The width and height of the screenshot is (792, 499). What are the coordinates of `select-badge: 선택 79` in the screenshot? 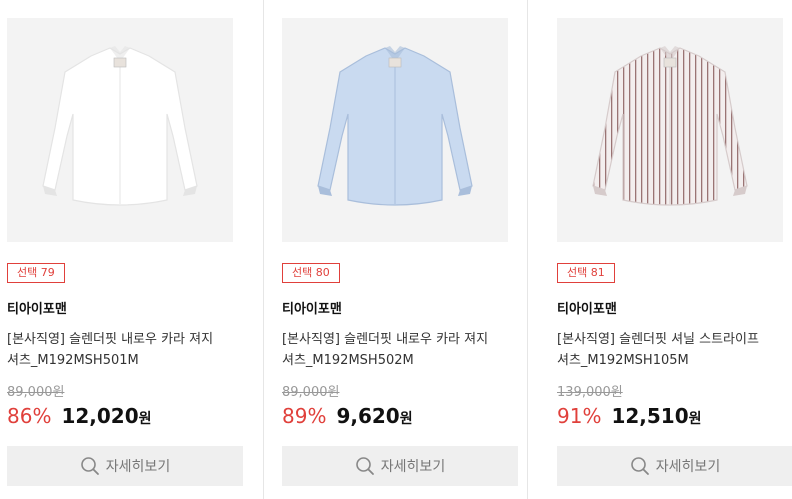 It's located at (36, 273).